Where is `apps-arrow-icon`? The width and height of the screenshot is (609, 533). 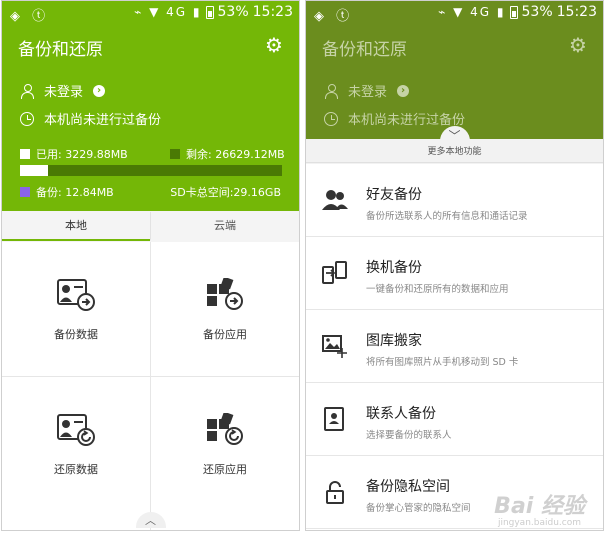 apps-arrow-icon is located at coordinates (225, 294).